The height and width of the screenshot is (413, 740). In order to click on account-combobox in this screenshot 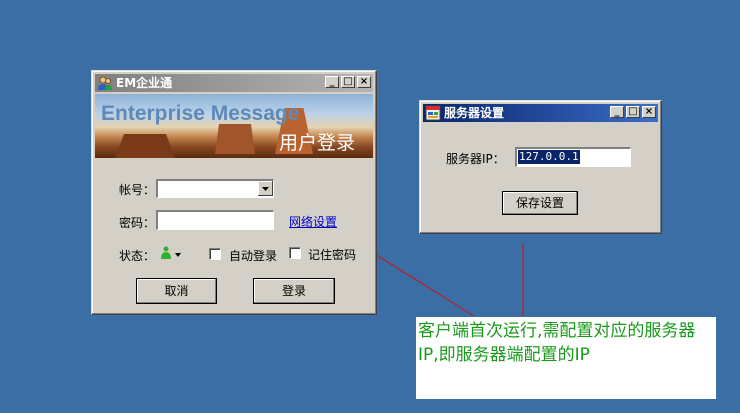, I will do `click(215, 188)`.